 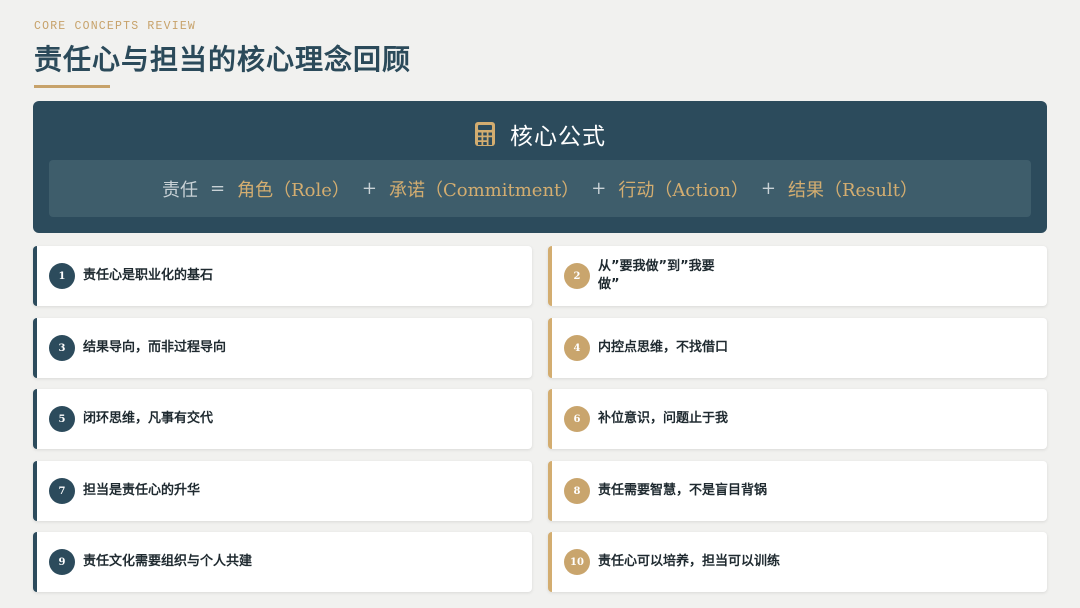 What do you see at coordinates (62, 276) in the screenshot?
I see `concept-number-badge: 1` at bounding box center [62, 276].